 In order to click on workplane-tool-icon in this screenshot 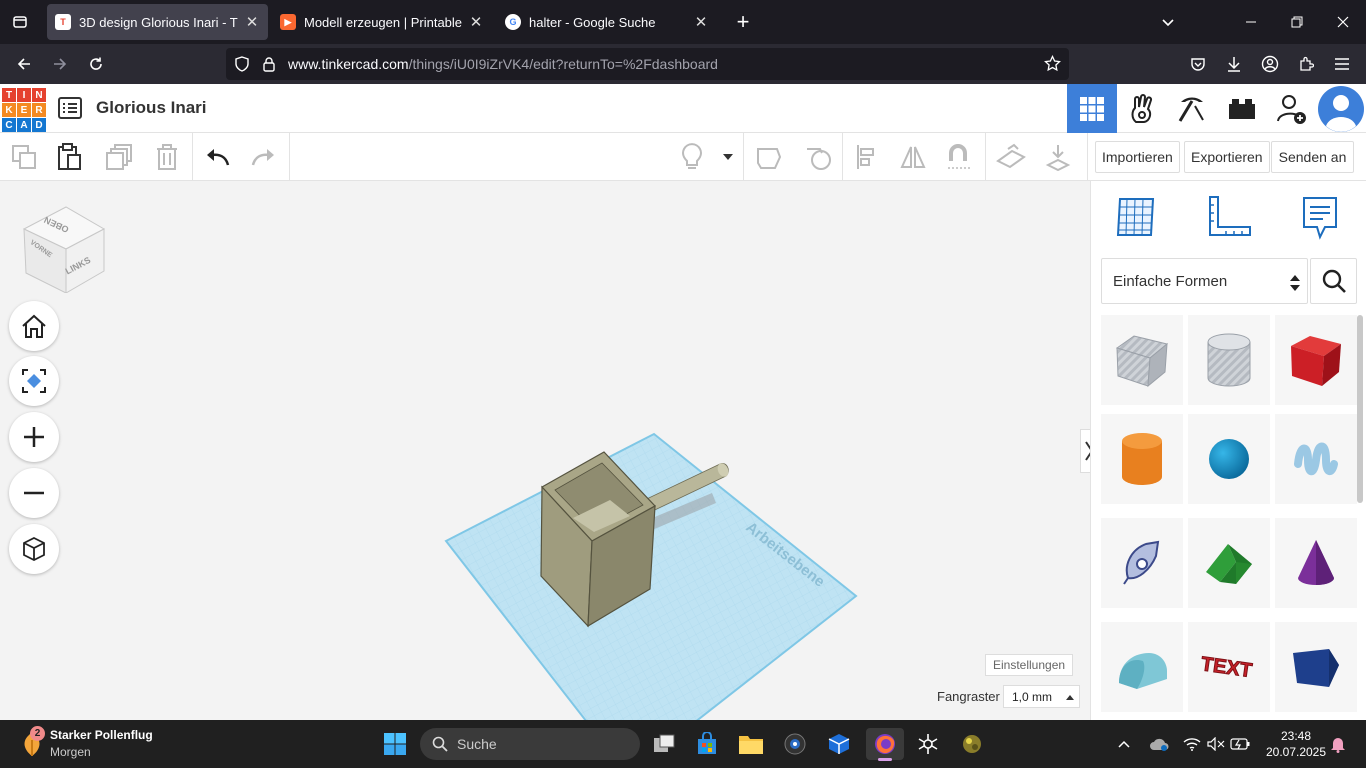, I will do `click(1011, 157)`.